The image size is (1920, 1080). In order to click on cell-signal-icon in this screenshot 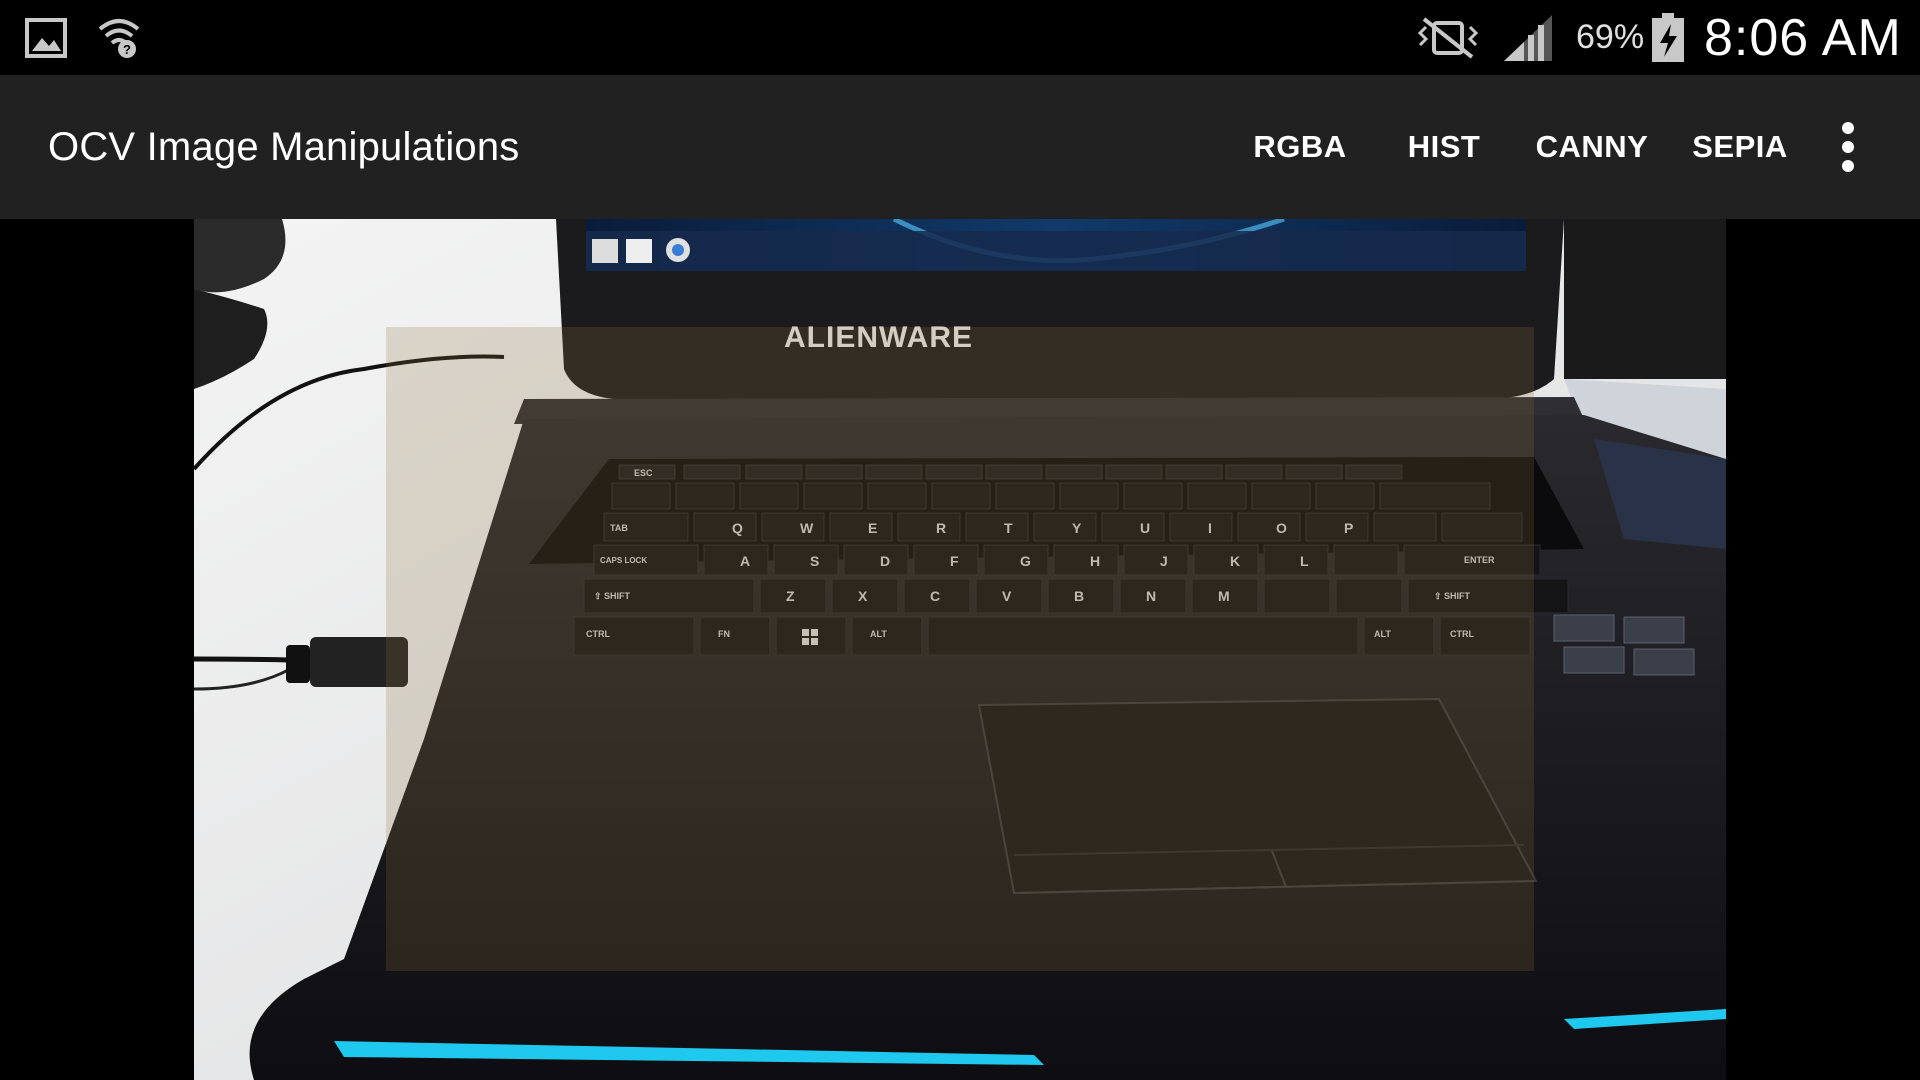, I will do `click(1528, 37)`.